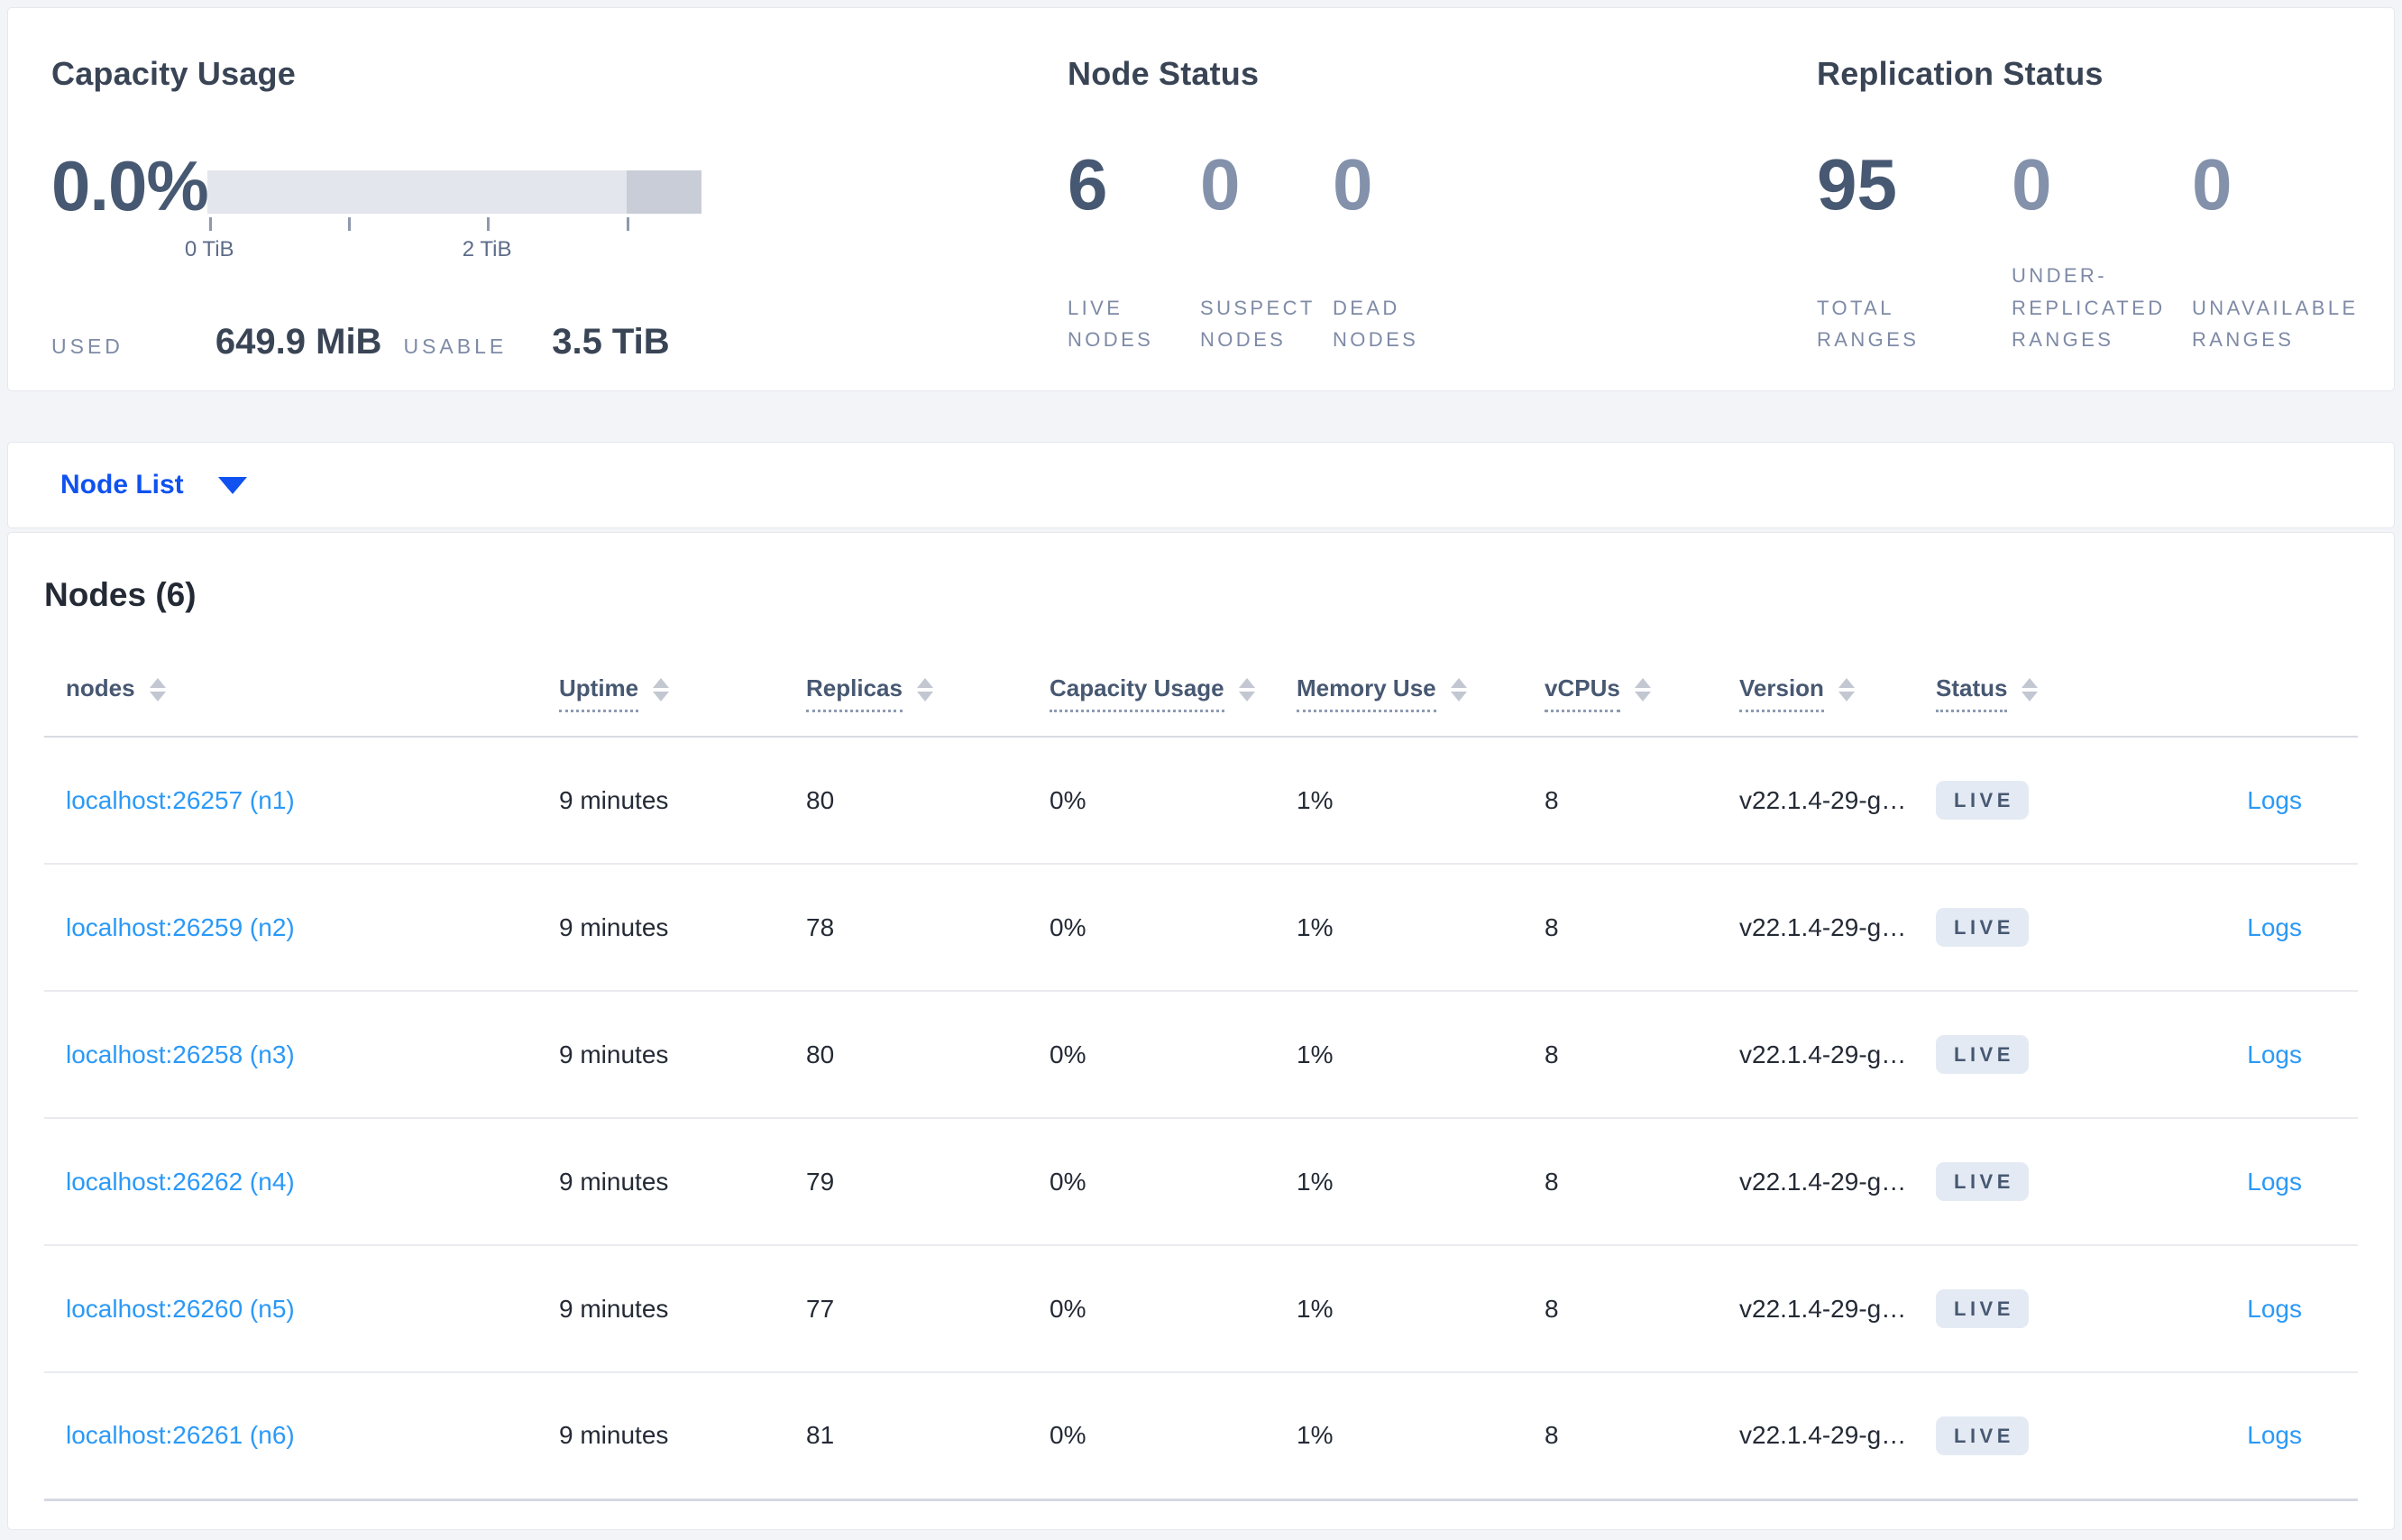 The width and height of the screenshot is (2402, 1540). I want to click on axis-tick-label: 2 TiB, so click(487, 249).